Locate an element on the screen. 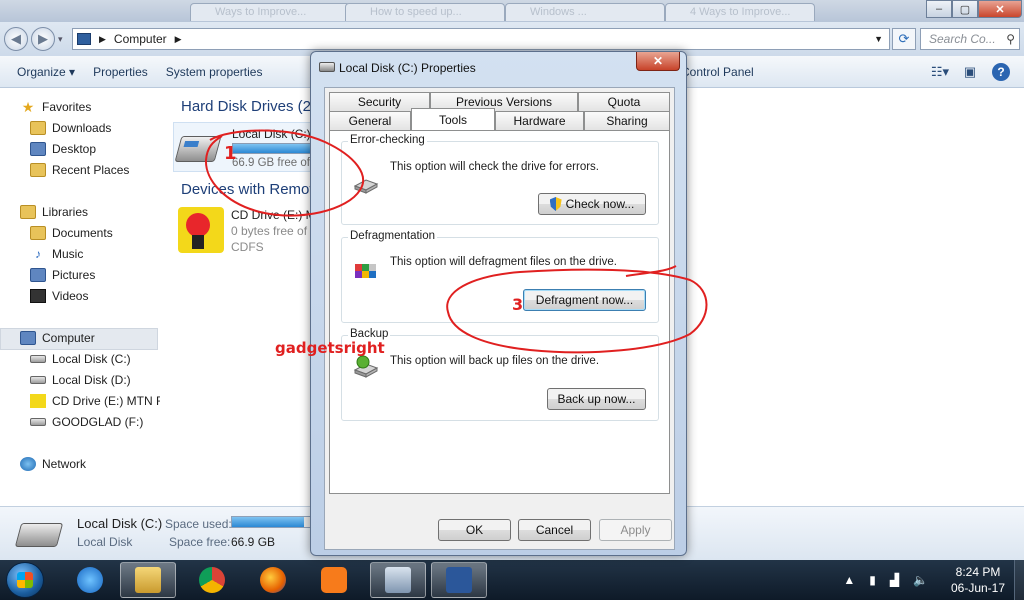 This screenshot has width=1024, height=600. nav-downloads: Downloads is located at coordinates (70, 128).